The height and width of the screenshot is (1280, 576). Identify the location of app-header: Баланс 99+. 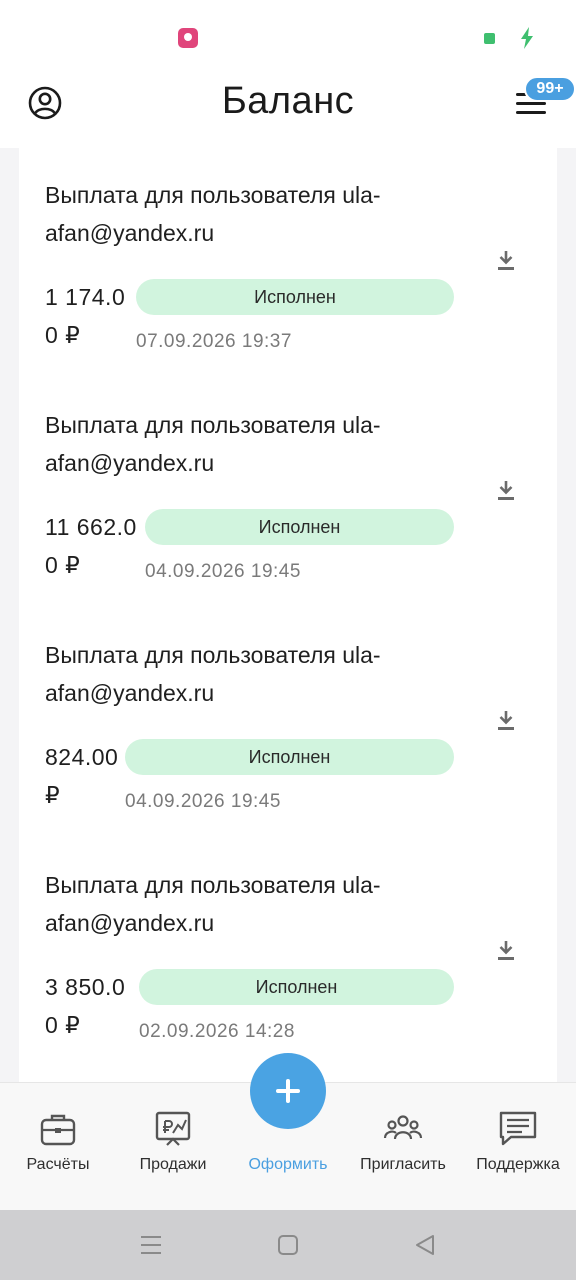
(288, 112).